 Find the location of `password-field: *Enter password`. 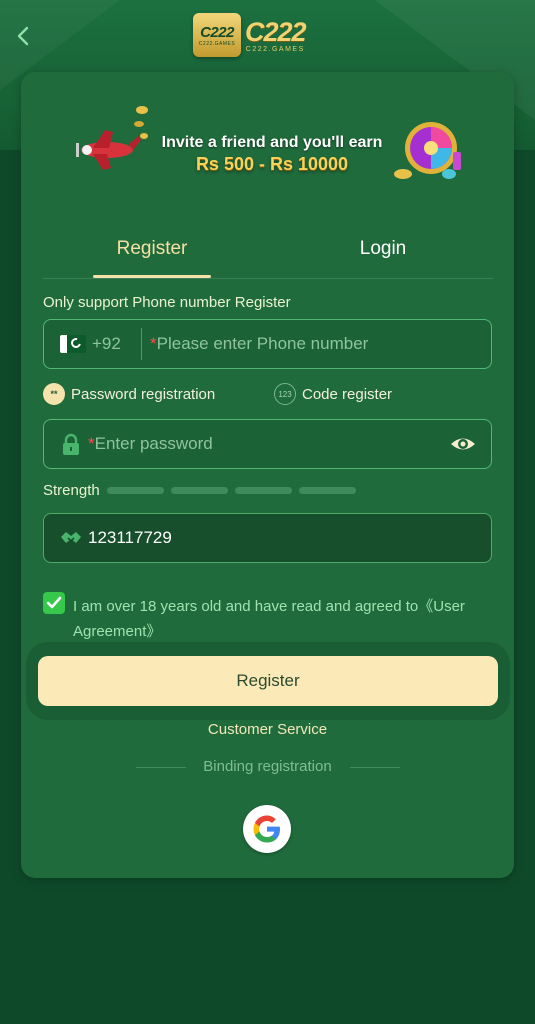

password-field: *Enter password is located at coordinates (267, 444).